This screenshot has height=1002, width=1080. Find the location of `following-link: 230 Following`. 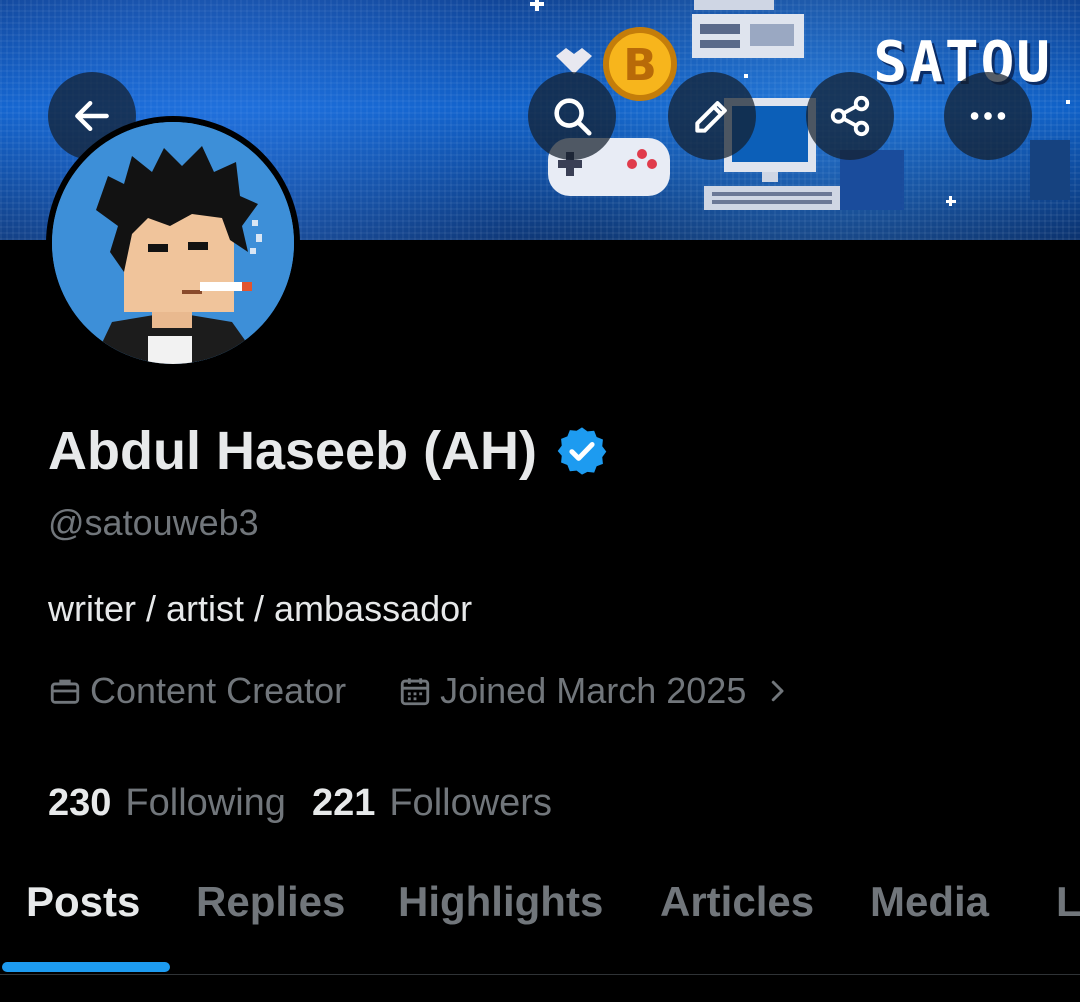

following-link: 230 Following is located at coordinates (167, 803).